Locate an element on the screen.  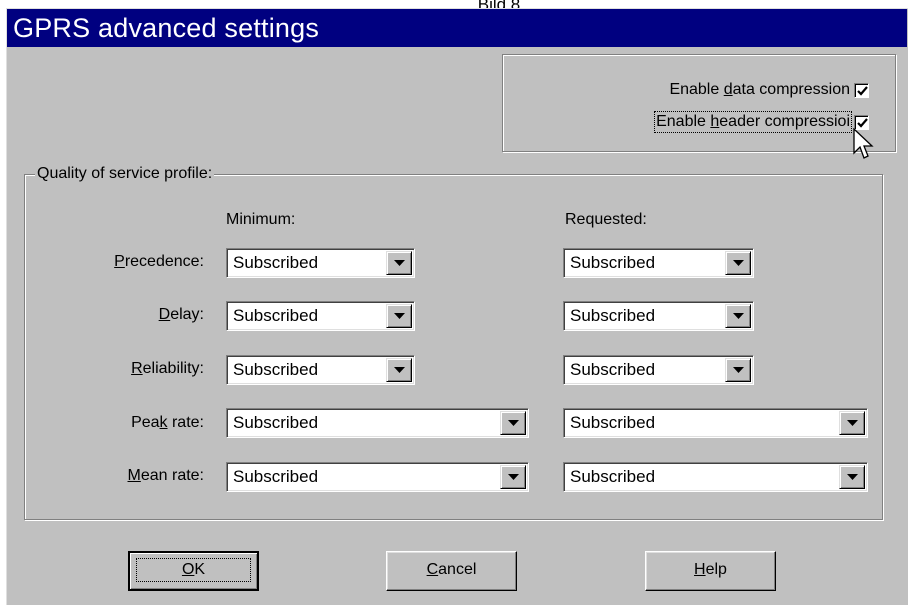
requested-column-header: Requested: is located at coordinates (606, 219).